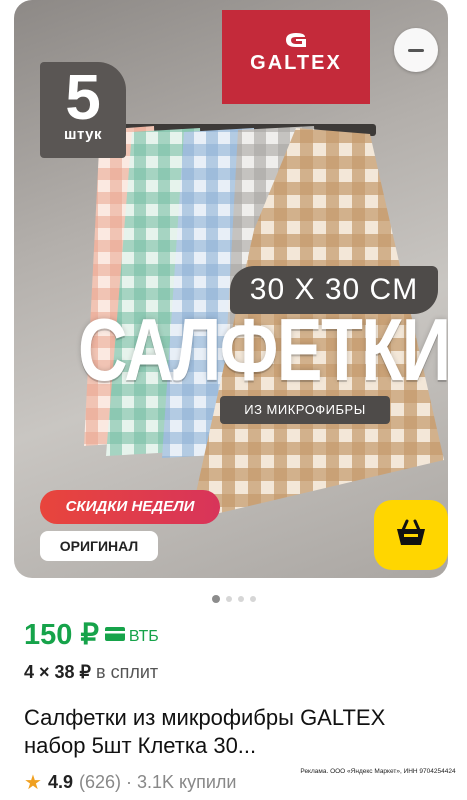  What do you see at coordinates (60, 782) in the screenshot?
I see `rating-score: 4.9` at bounding box center [60, 782].